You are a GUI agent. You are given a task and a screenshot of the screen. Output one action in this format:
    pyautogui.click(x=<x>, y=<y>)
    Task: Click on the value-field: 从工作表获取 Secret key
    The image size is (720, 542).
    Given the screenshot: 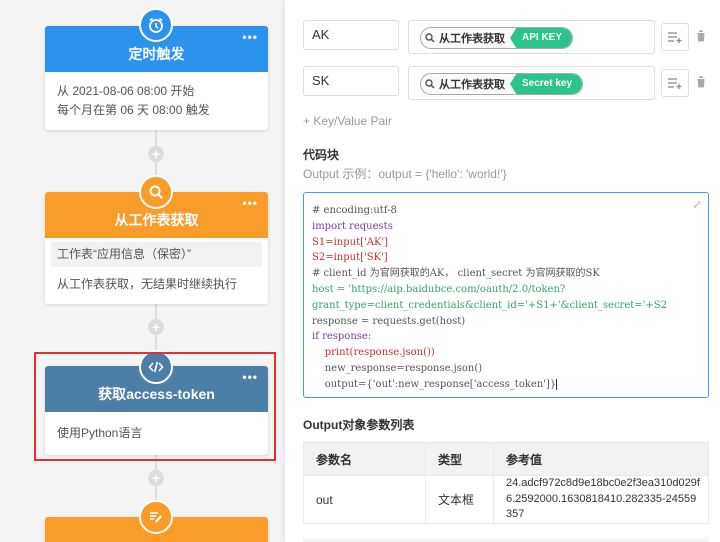 What is the action you would take?
    pyautogui.click(x=531, y=83)
    